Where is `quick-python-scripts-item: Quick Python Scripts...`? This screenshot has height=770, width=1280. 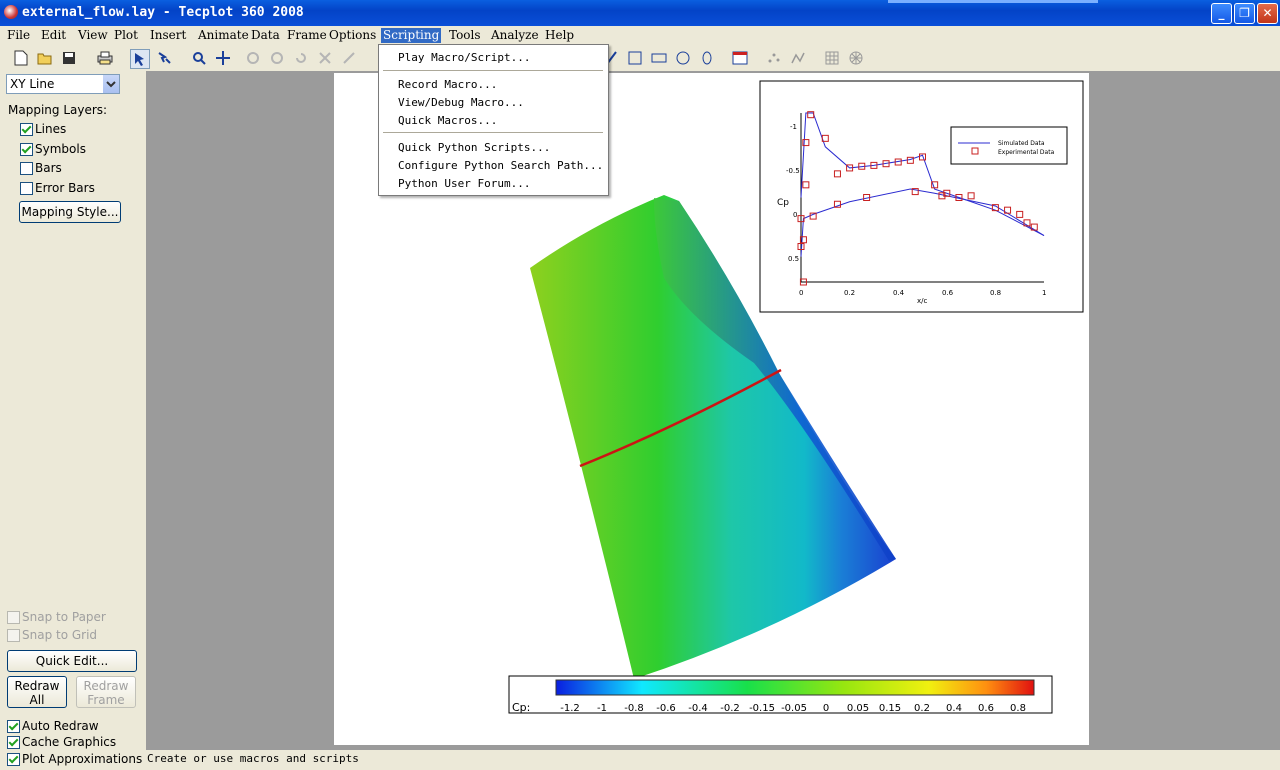 quick-python-scripts-item: Quick Python Scripts... is located at coordinates (474, 148).